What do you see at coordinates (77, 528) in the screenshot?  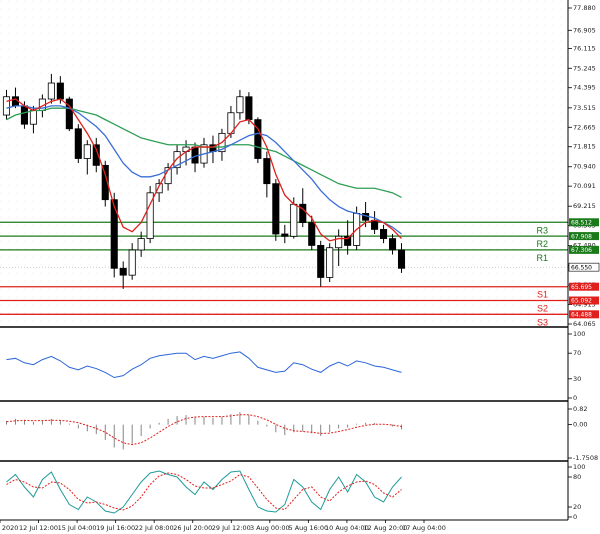 I see `time-tick-label: 15 Jul 04:00` at bounding box center [77, 528].